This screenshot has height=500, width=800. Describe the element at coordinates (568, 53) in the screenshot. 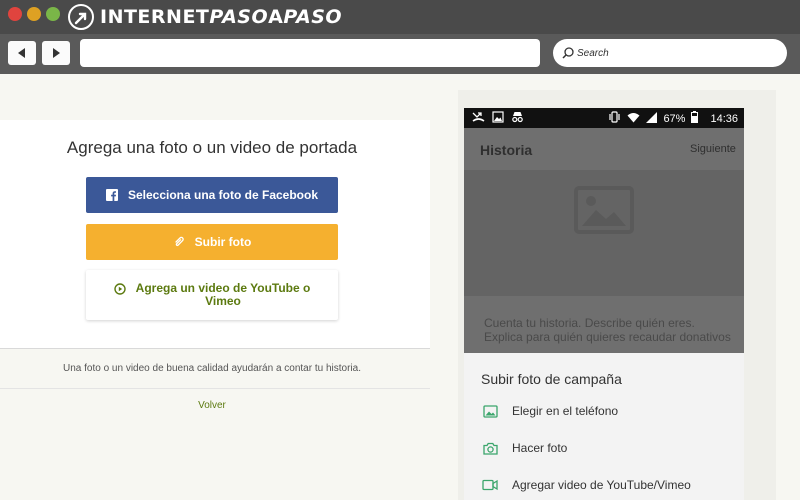

I see `search-icon` at that location.